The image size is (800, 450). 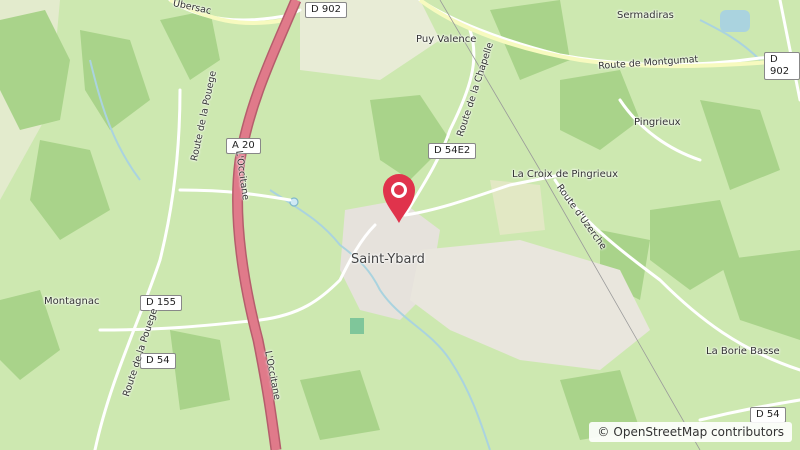 I want to click on road-shield-d155: D 155, so click(x=161, y=303).